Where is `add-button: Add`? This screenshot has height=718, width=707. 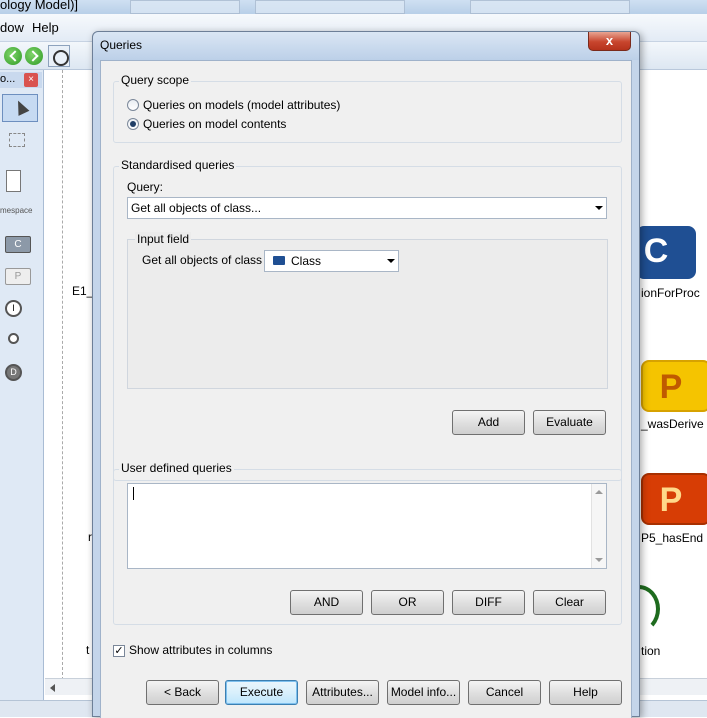
add-button: Add is located at coordinates (488, 422).